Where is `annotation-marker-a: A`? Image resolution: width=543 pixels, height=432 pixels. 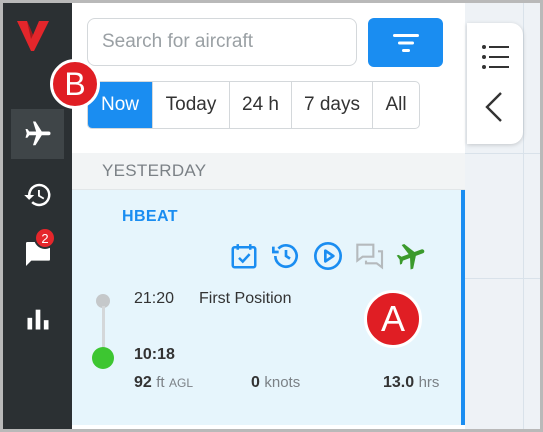
annotation-marker-a: A is located at coordinates (393, 319).